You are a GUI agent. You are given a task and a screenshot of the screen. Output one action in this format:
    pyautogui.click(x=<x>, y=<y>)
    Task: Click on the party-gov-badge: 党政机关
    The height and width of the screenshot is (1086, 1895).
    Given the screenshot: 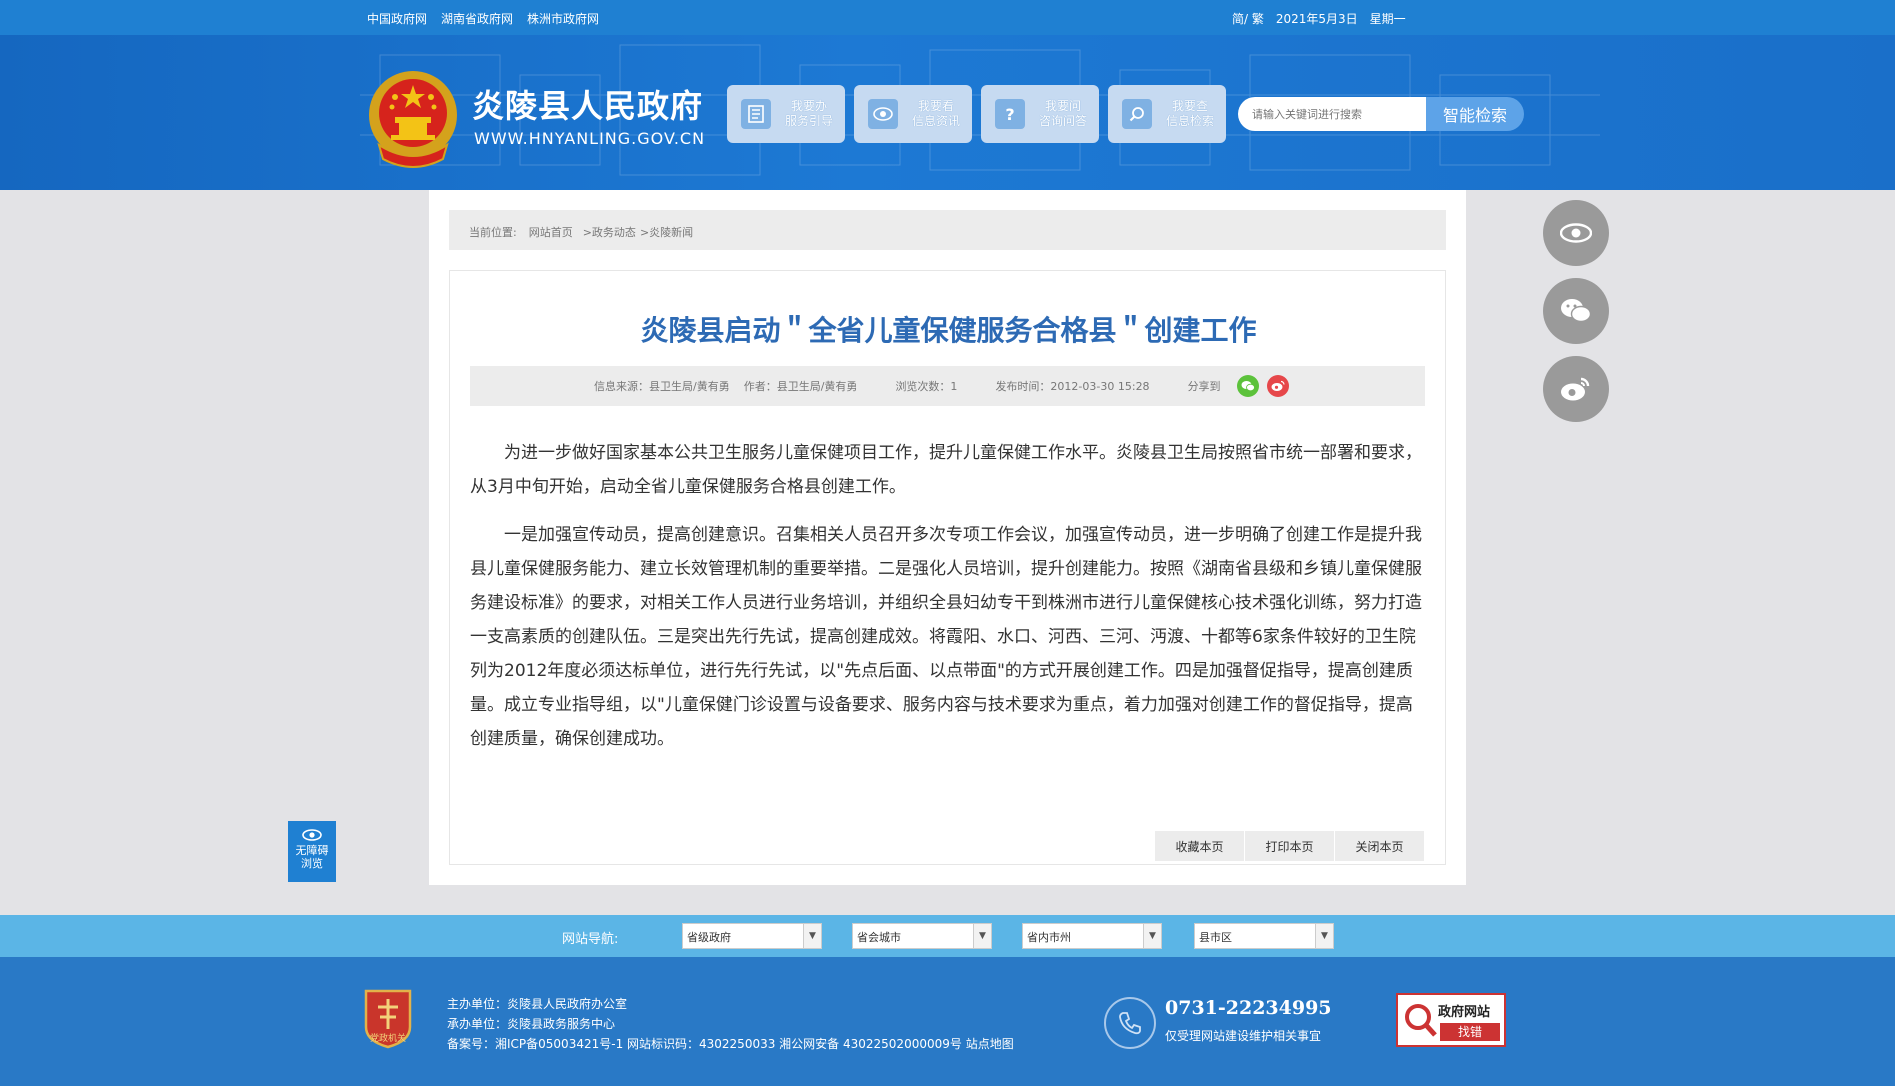 What is the action you would take?
    pyautogui.click(x=388, y=1018)
    